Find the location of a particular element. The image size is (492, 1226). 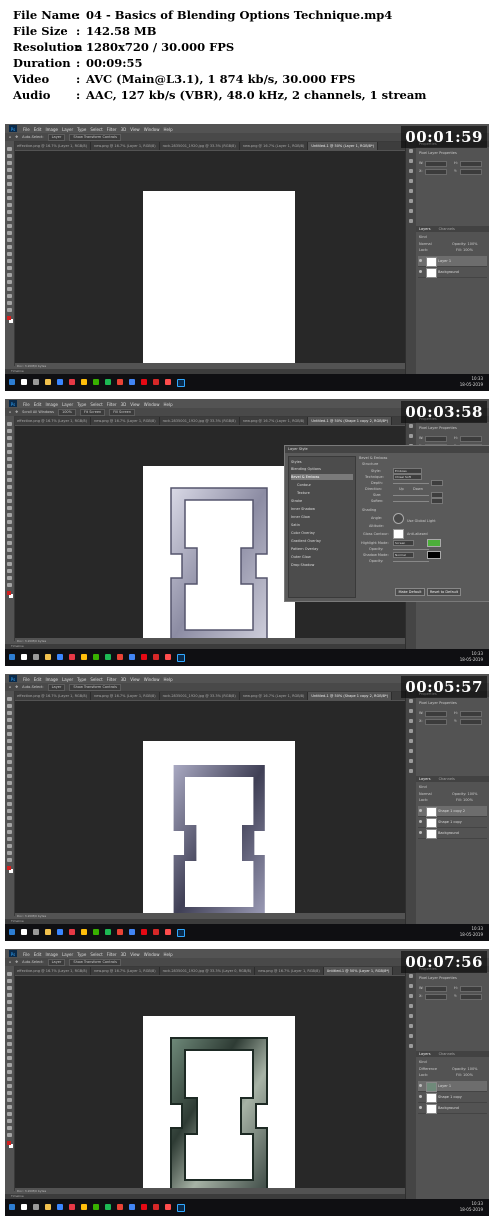

highlight-color-swatch is located at coordinates (434, 543).